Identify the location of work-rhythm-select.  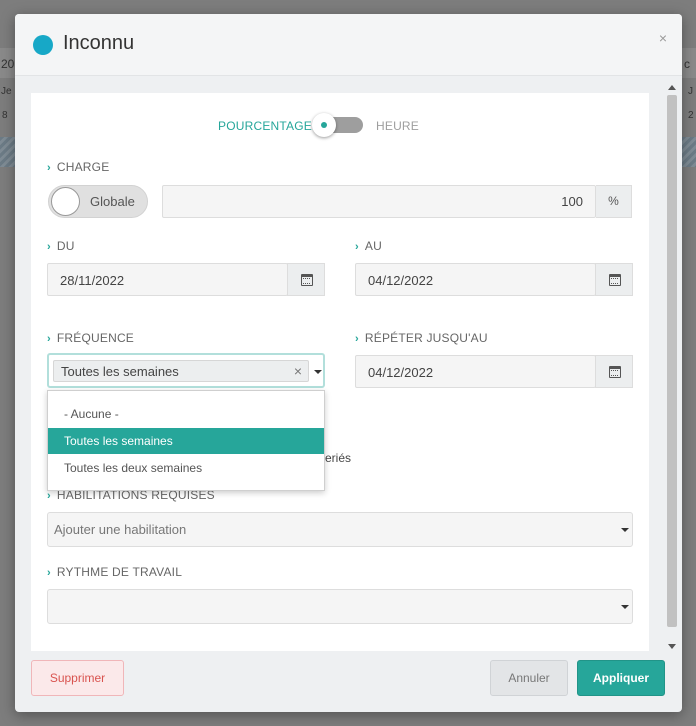
(340, 606).